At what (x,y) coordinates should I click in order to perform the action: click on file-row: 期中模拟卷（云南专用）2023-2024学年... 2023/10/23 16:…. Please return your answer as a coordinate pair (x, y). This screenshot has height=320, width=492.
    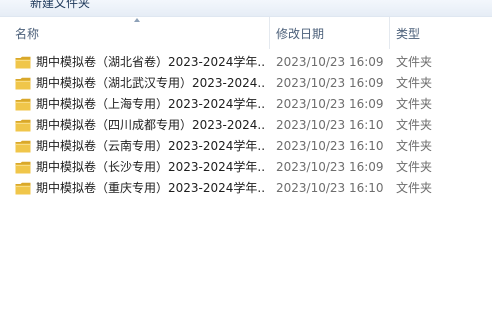
    Looking at the image, I should click on (246, 146).